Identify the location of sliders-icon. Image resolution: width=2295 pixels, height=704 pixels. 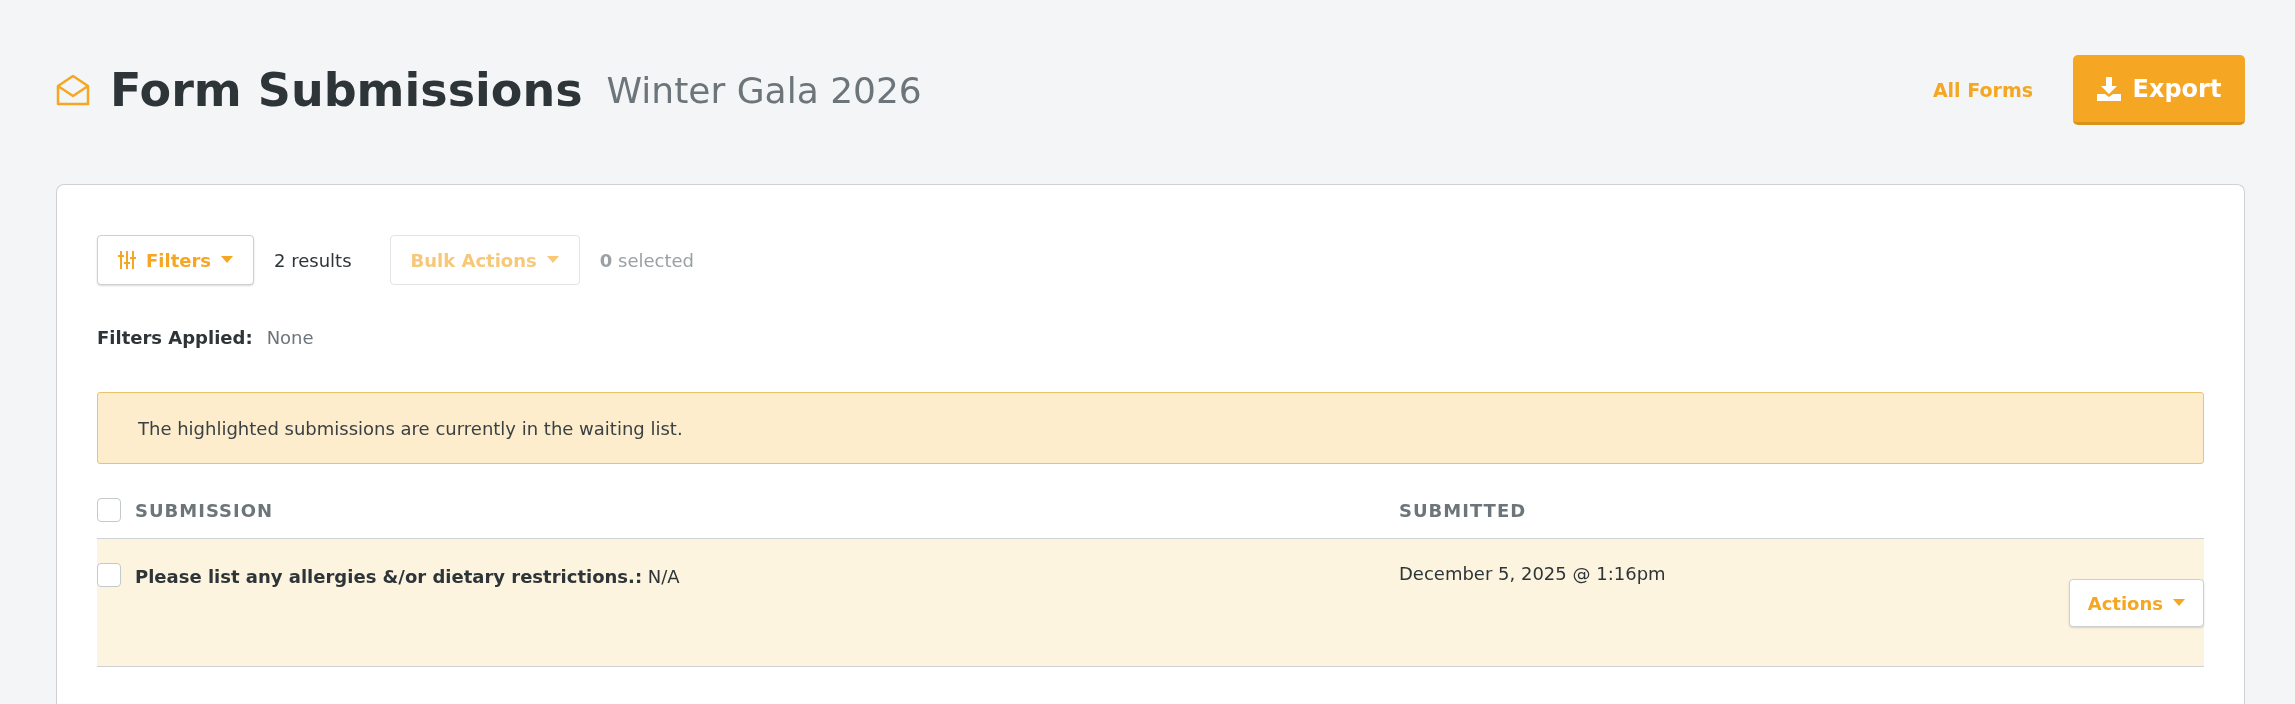
(127, 260).